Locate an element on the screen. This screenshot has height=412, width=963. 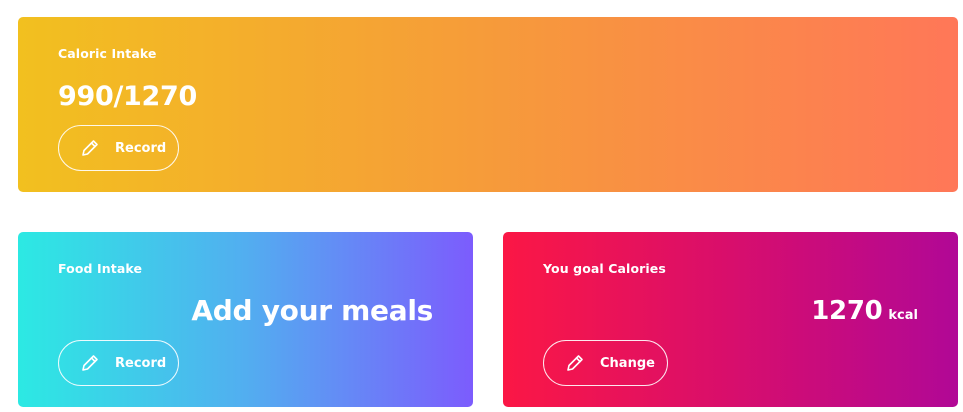
record-caloric-button: Record is located at coordinates (118, 148).